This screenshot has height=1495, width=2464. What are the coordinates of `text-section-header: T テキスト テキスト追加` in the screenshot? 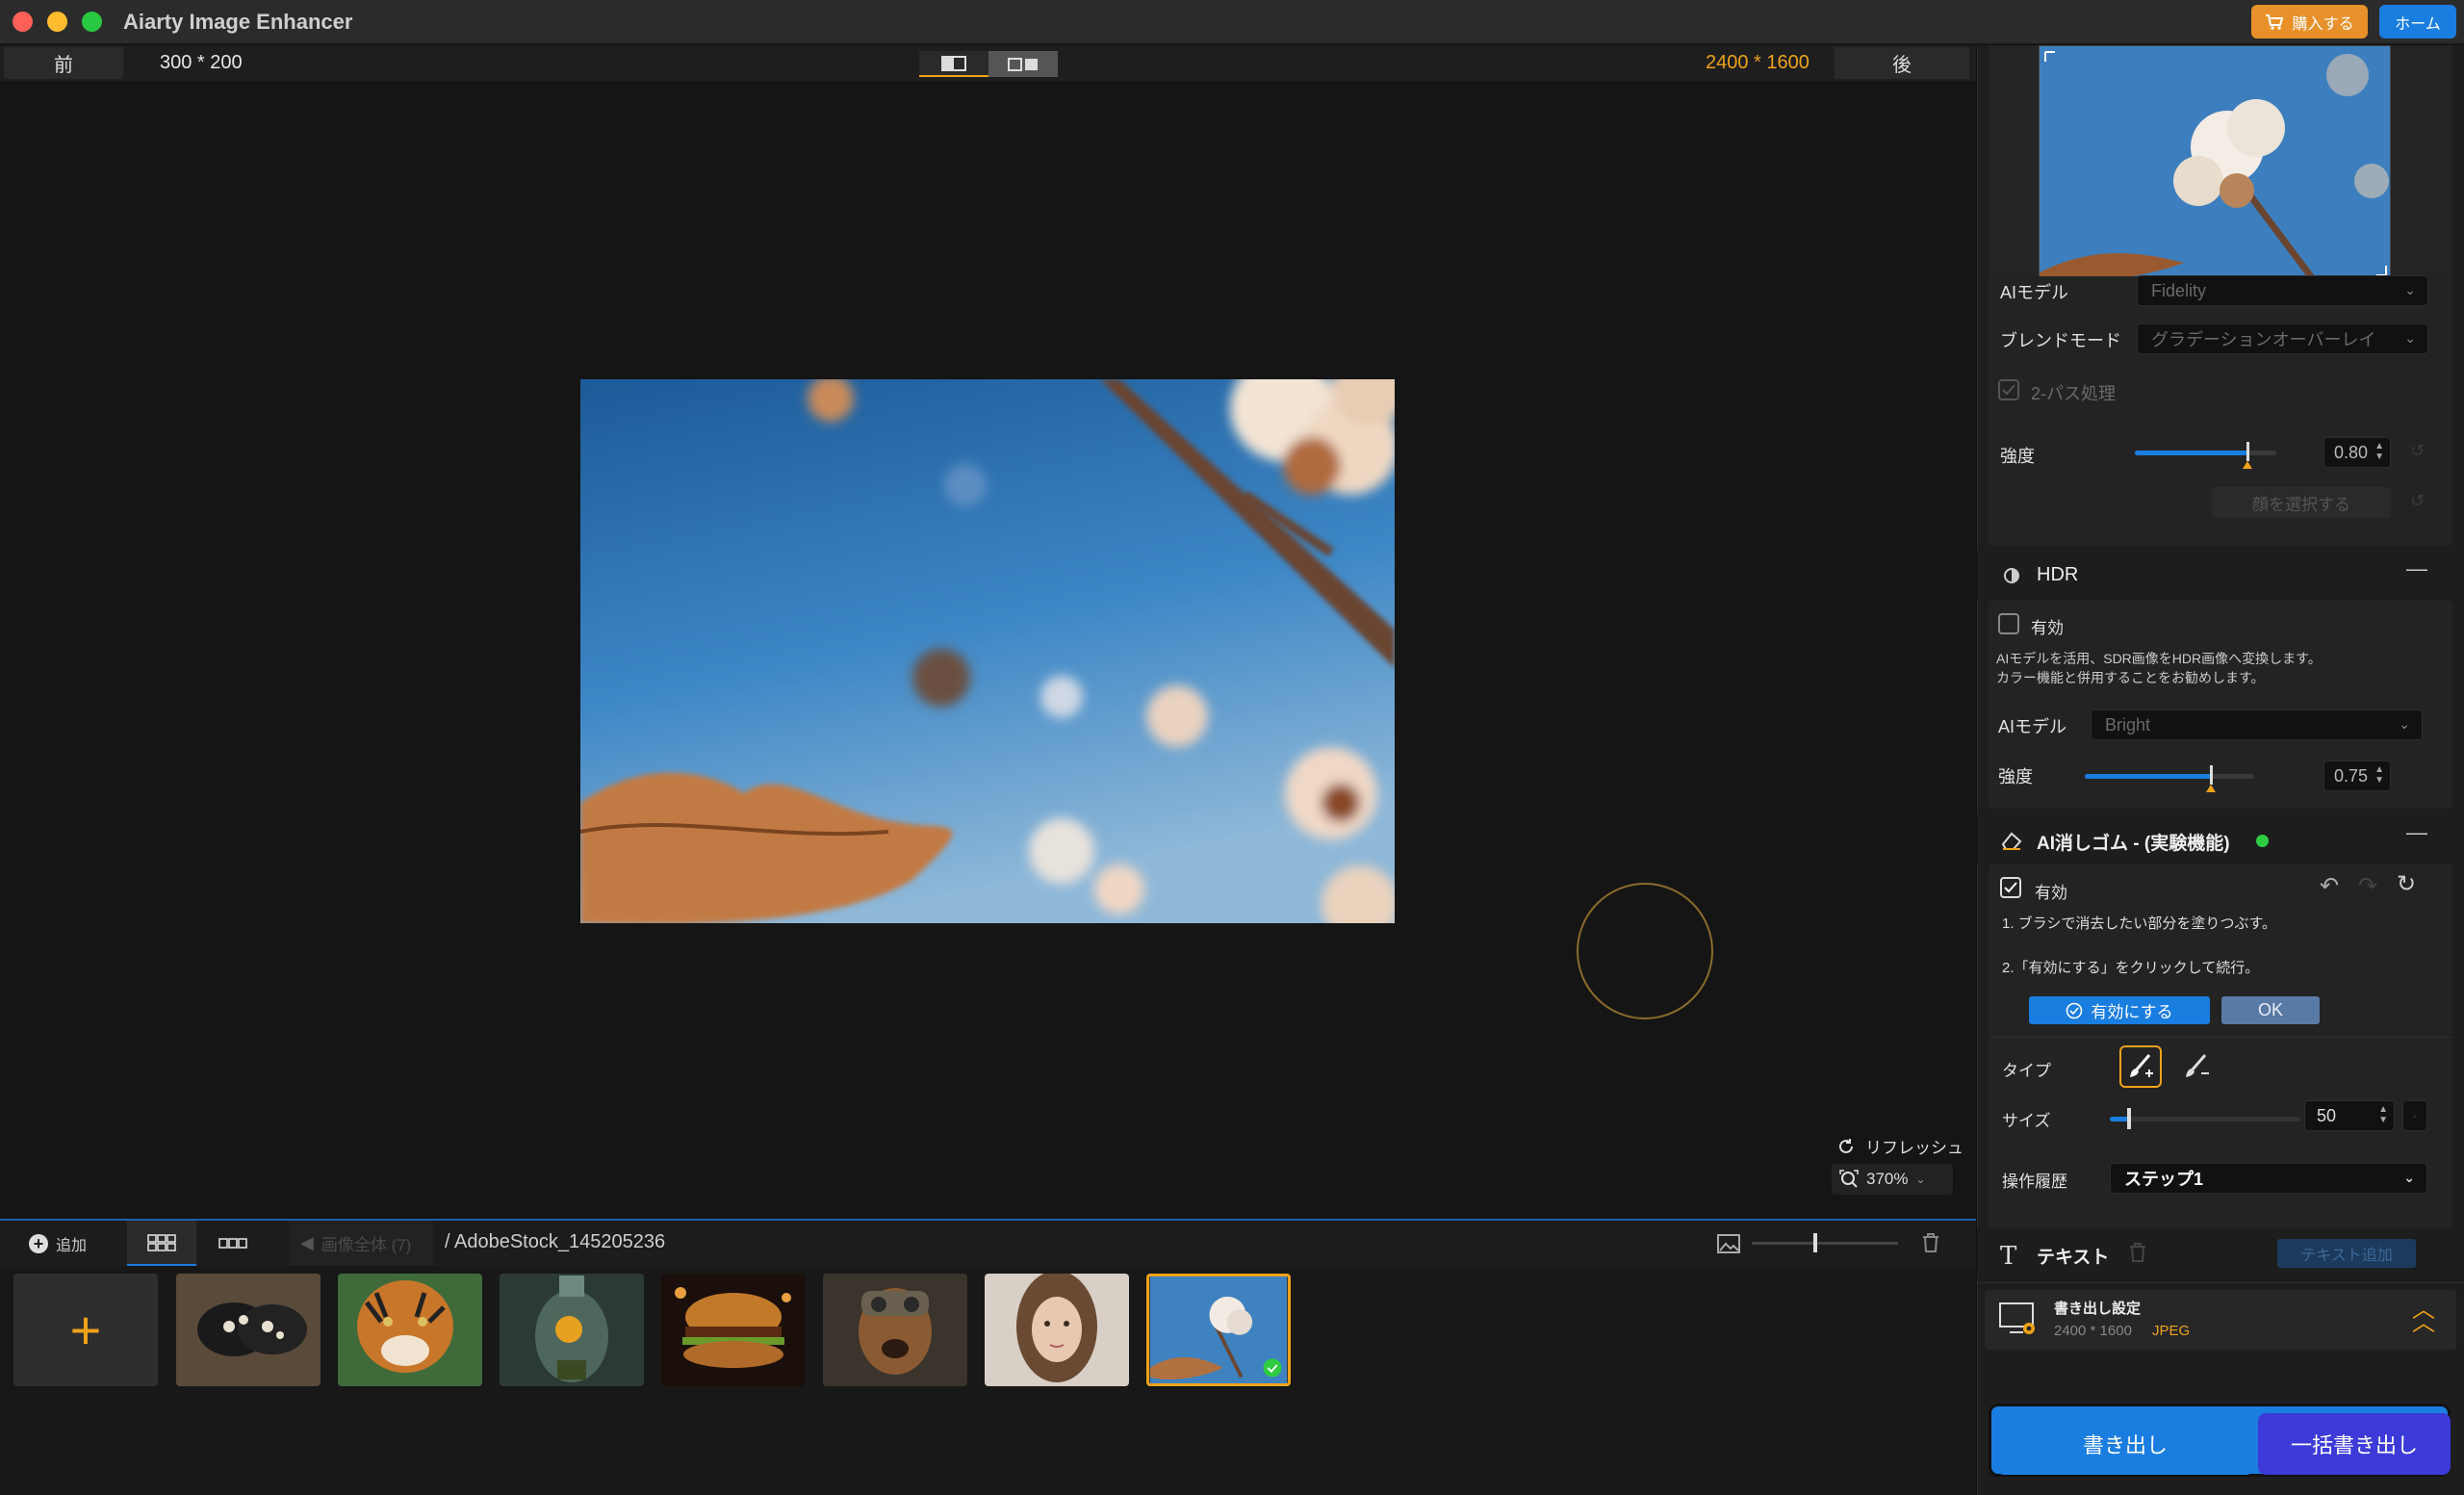 It's located at (2220, 1253).